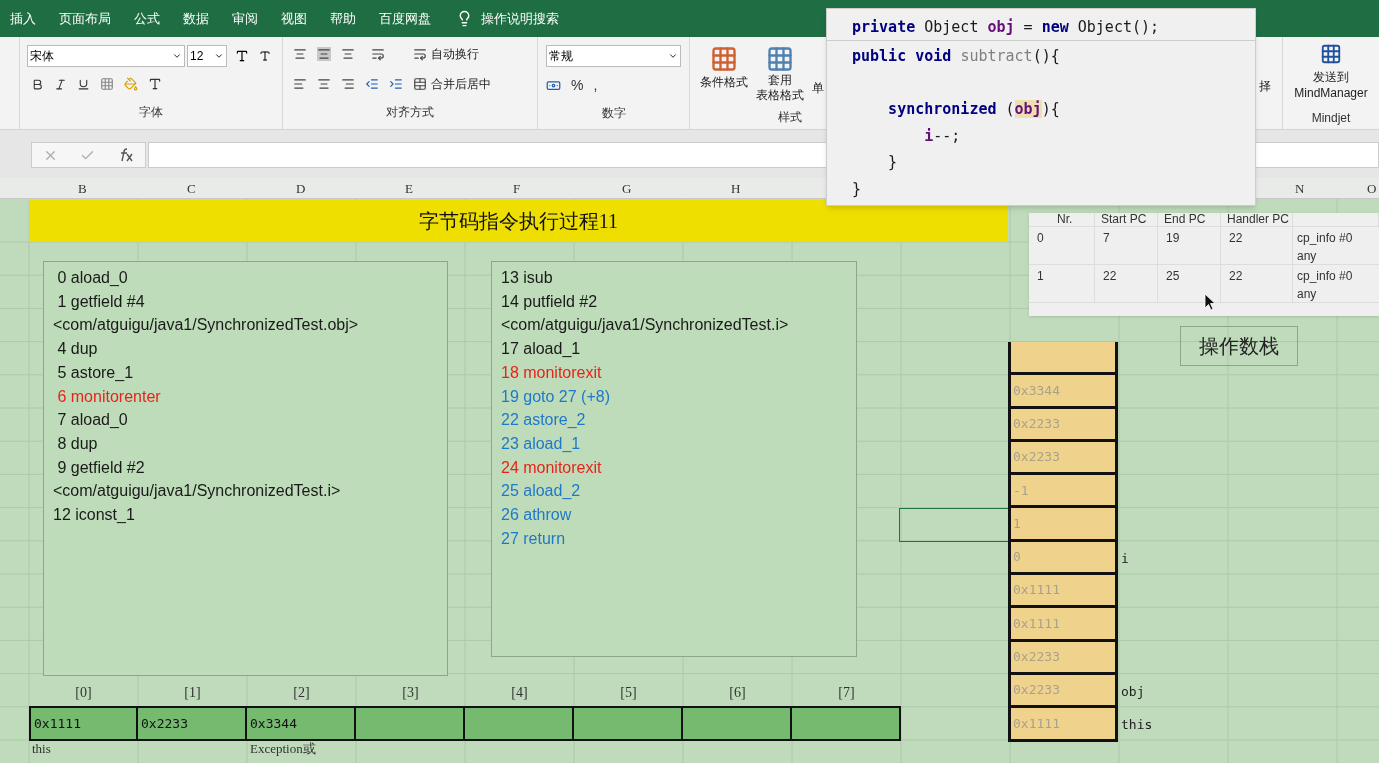 The height and width of the screenshot is (763, 1379). I want to click on merge-center-button: 合并后居中, so click(461, 84).